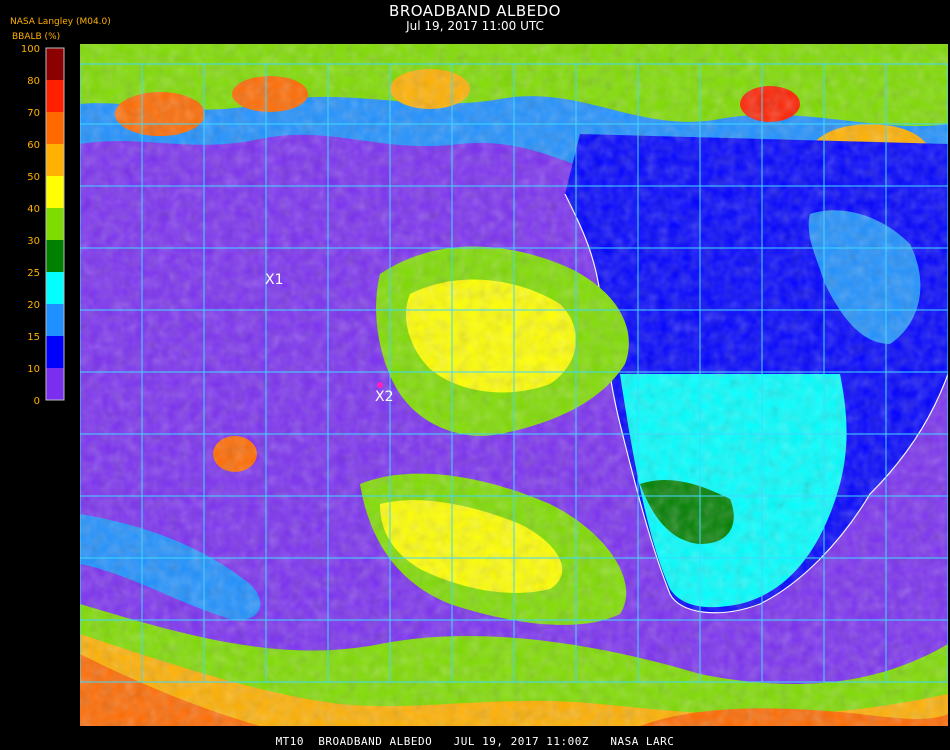  Describe the element at coordinates (43, 224) in the screenshot. I see `color-legend: 100807060504030252015100` at that location.